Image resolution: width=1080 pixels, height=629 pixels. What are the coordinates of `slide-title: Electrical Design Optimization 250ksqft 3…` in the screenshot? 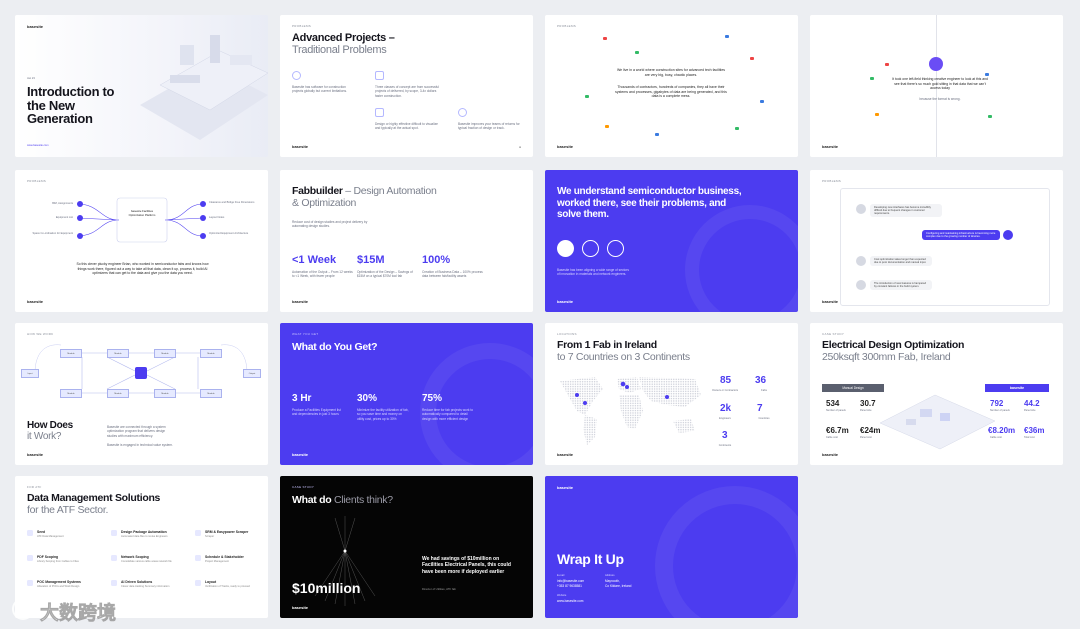 It's located at (893, 351).